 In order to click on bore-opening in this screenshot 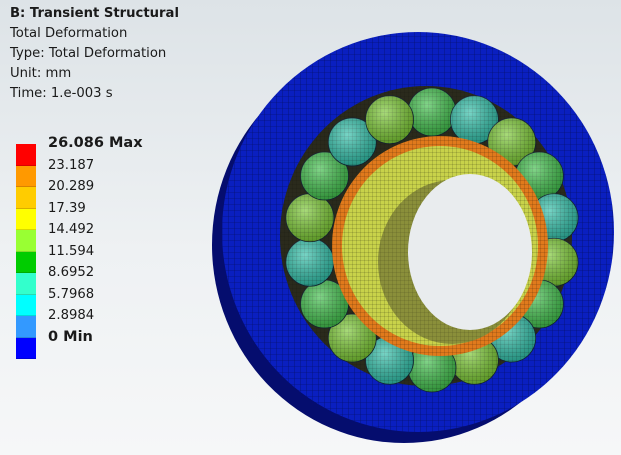, I will do `click(470, 252)`.